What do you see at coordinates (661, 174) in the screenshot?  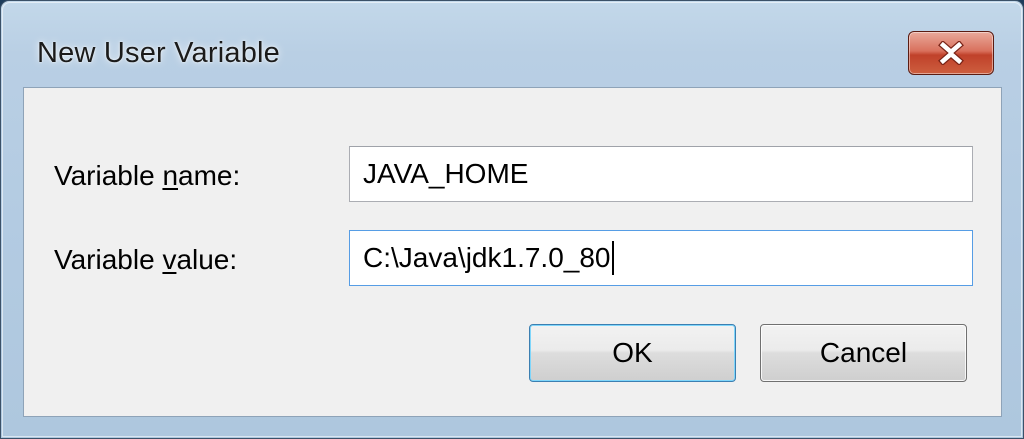 I see `variable-name-input: JAVA_HOME` at bounding box center [661, 174].